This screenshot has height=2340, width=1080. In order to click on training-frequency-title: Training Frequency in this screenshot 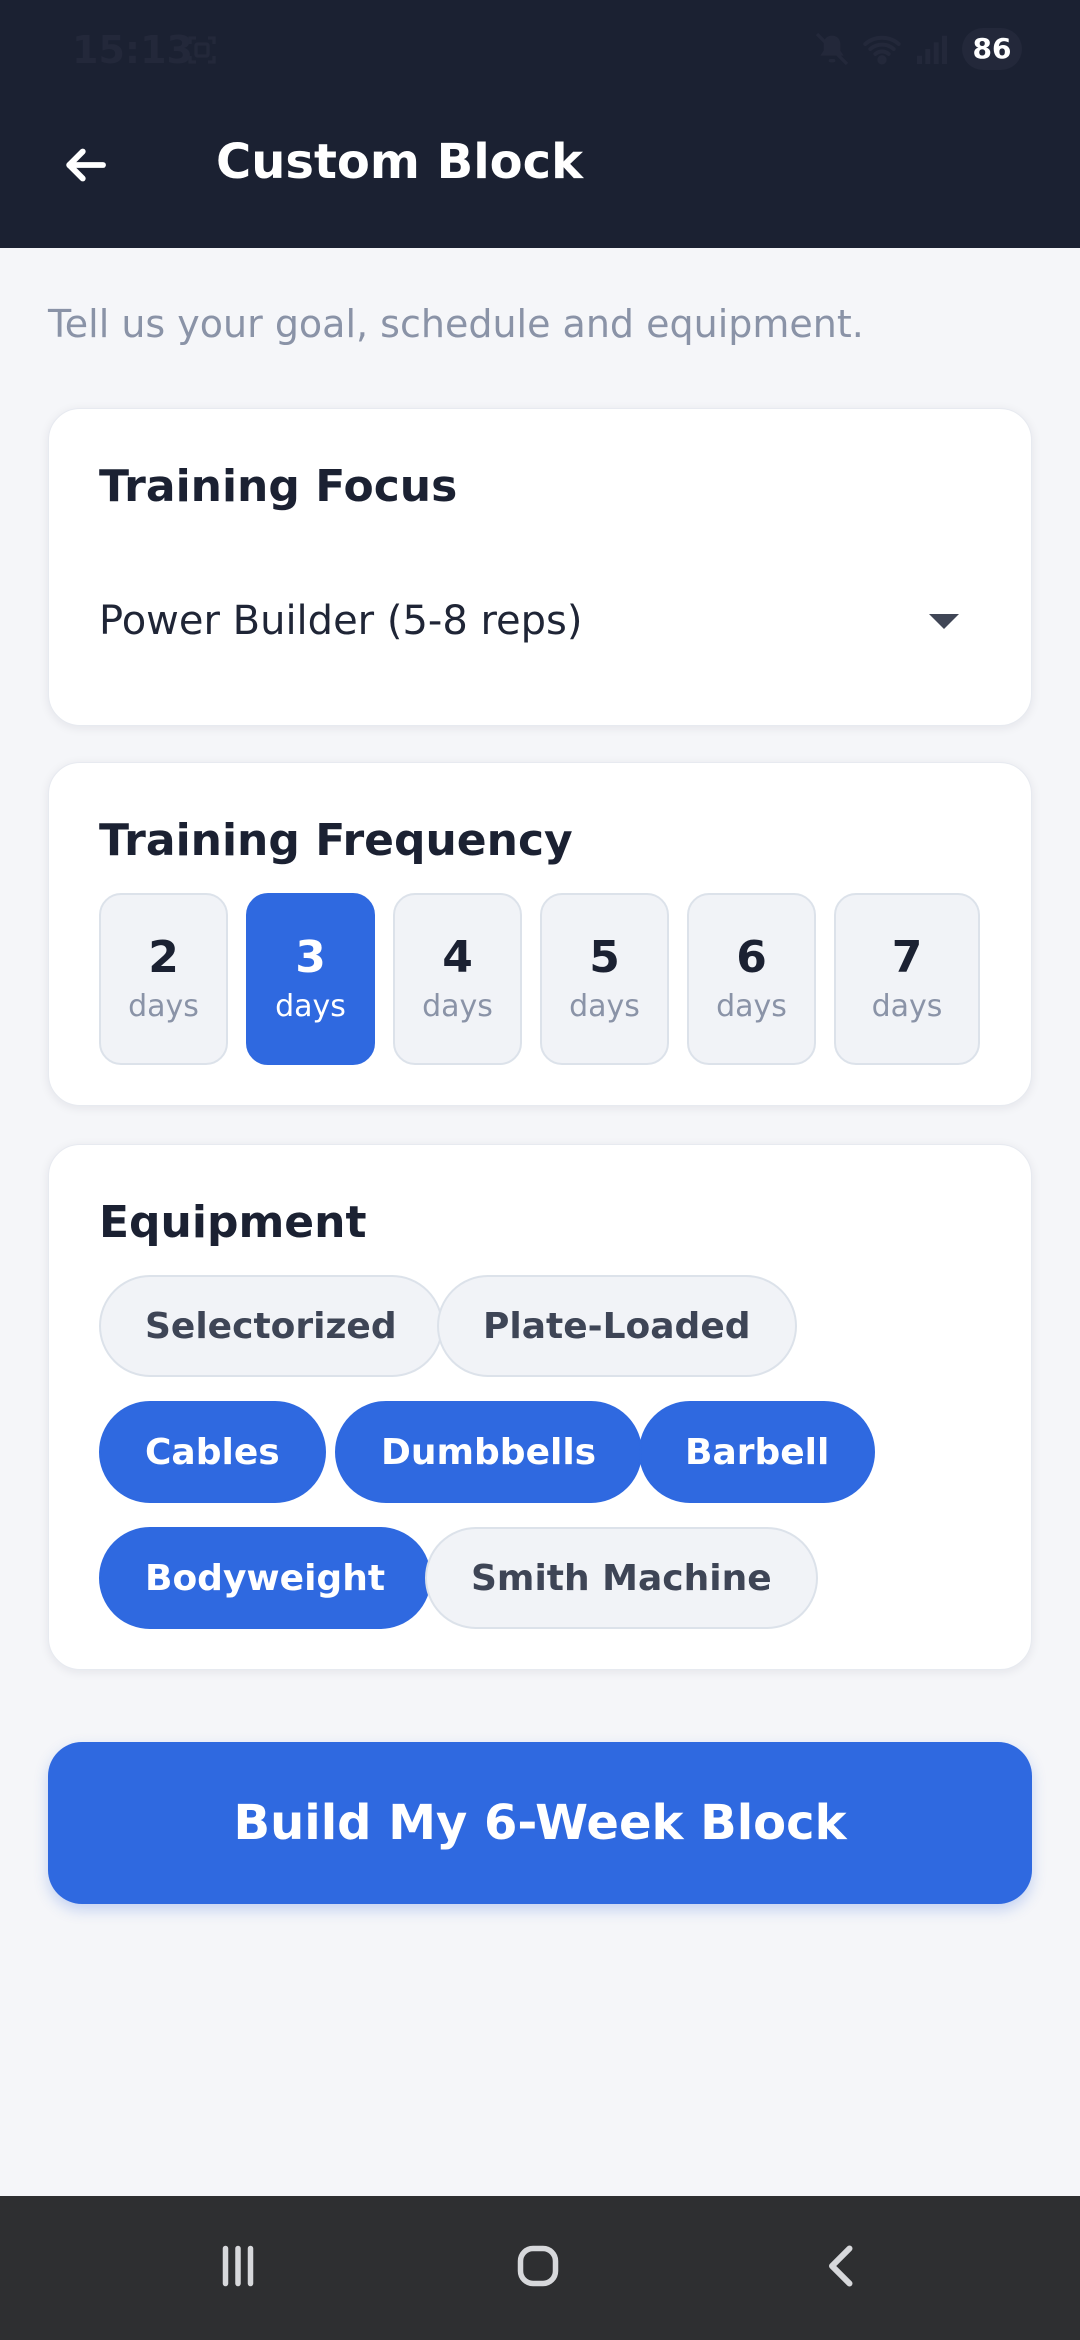, I will do `click(336, 840)`.